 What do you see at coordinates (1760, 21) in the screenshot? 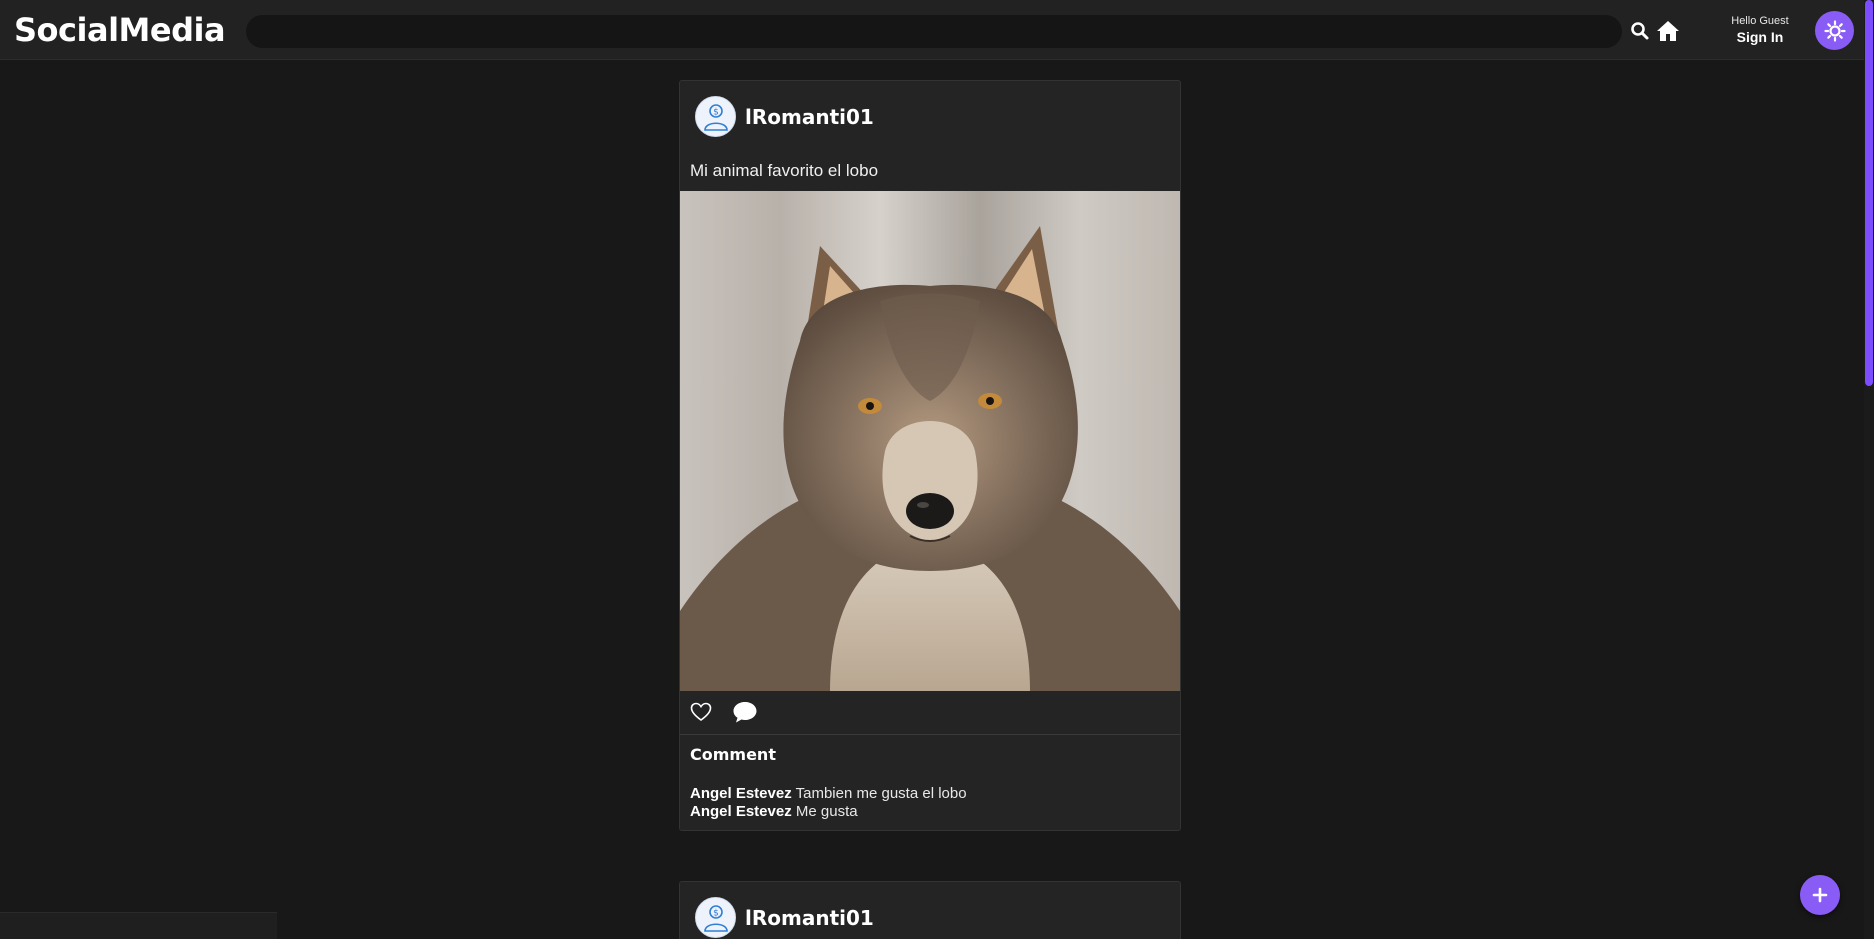
I see `greeting-text: Hello Guest` at bounding box center [1760, 21].